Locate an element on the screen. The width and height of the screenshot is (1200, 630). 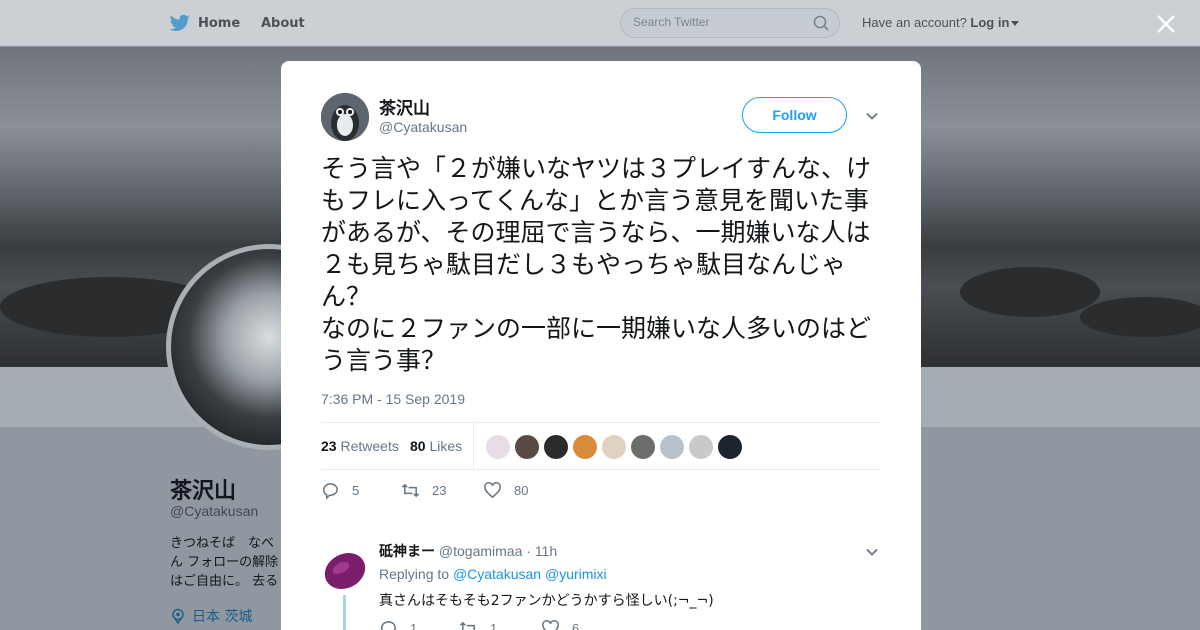
search-input: Search Twitter is located at coordinates (730, 23).